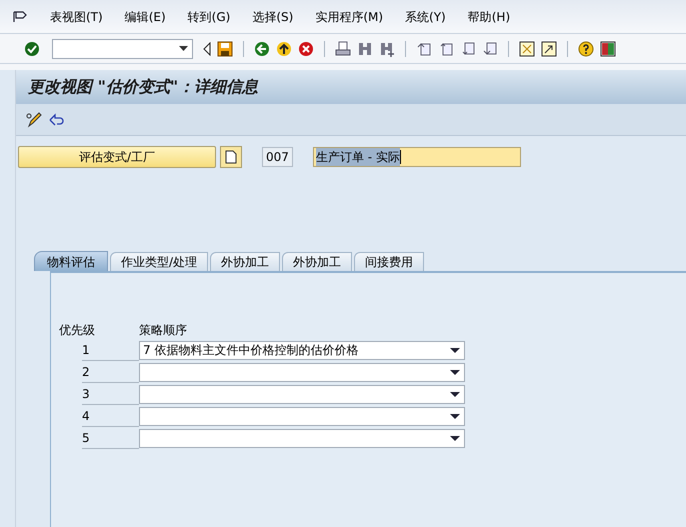  Describe the element at coordinates (225, 48) in the screenshot. I see `save-icon` at that location.